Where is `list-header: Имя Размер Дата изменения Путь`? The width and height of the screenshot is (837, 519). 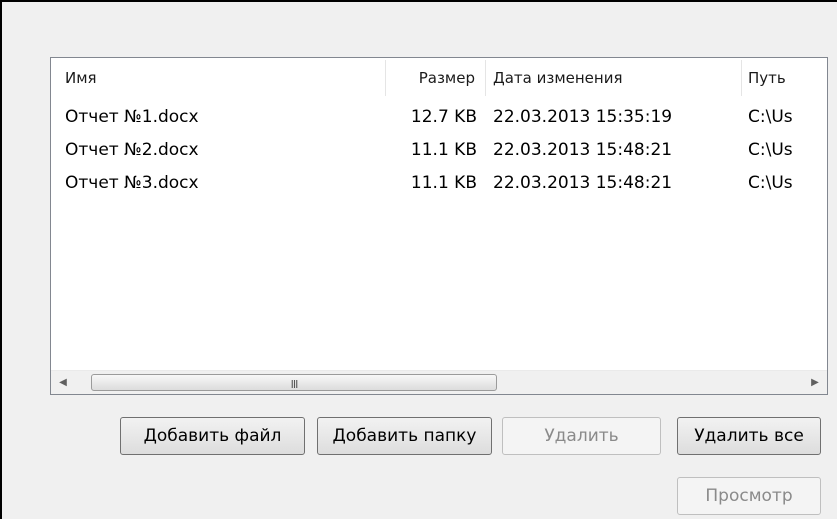
list-header: Имя Размер Дата изменения Путь is located at coordinates (439, 78).